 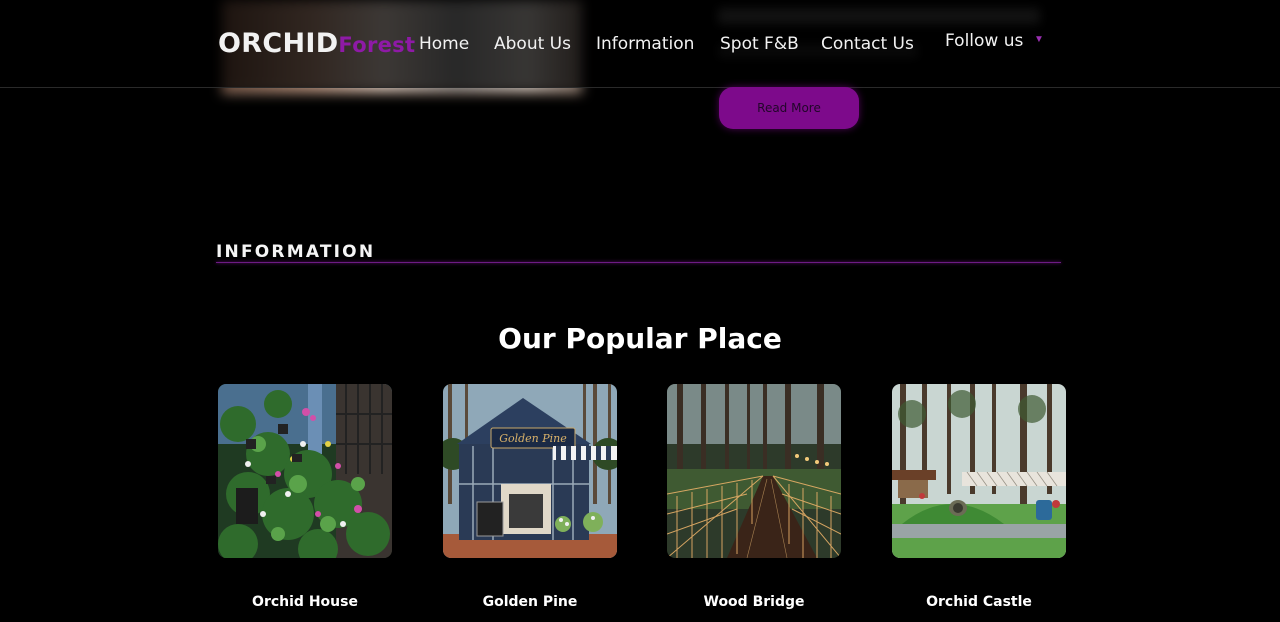 What do you see at coordinates (645, 44) in the screenshot?
I see `nav-information: Information` at bounding box center [645, 44].